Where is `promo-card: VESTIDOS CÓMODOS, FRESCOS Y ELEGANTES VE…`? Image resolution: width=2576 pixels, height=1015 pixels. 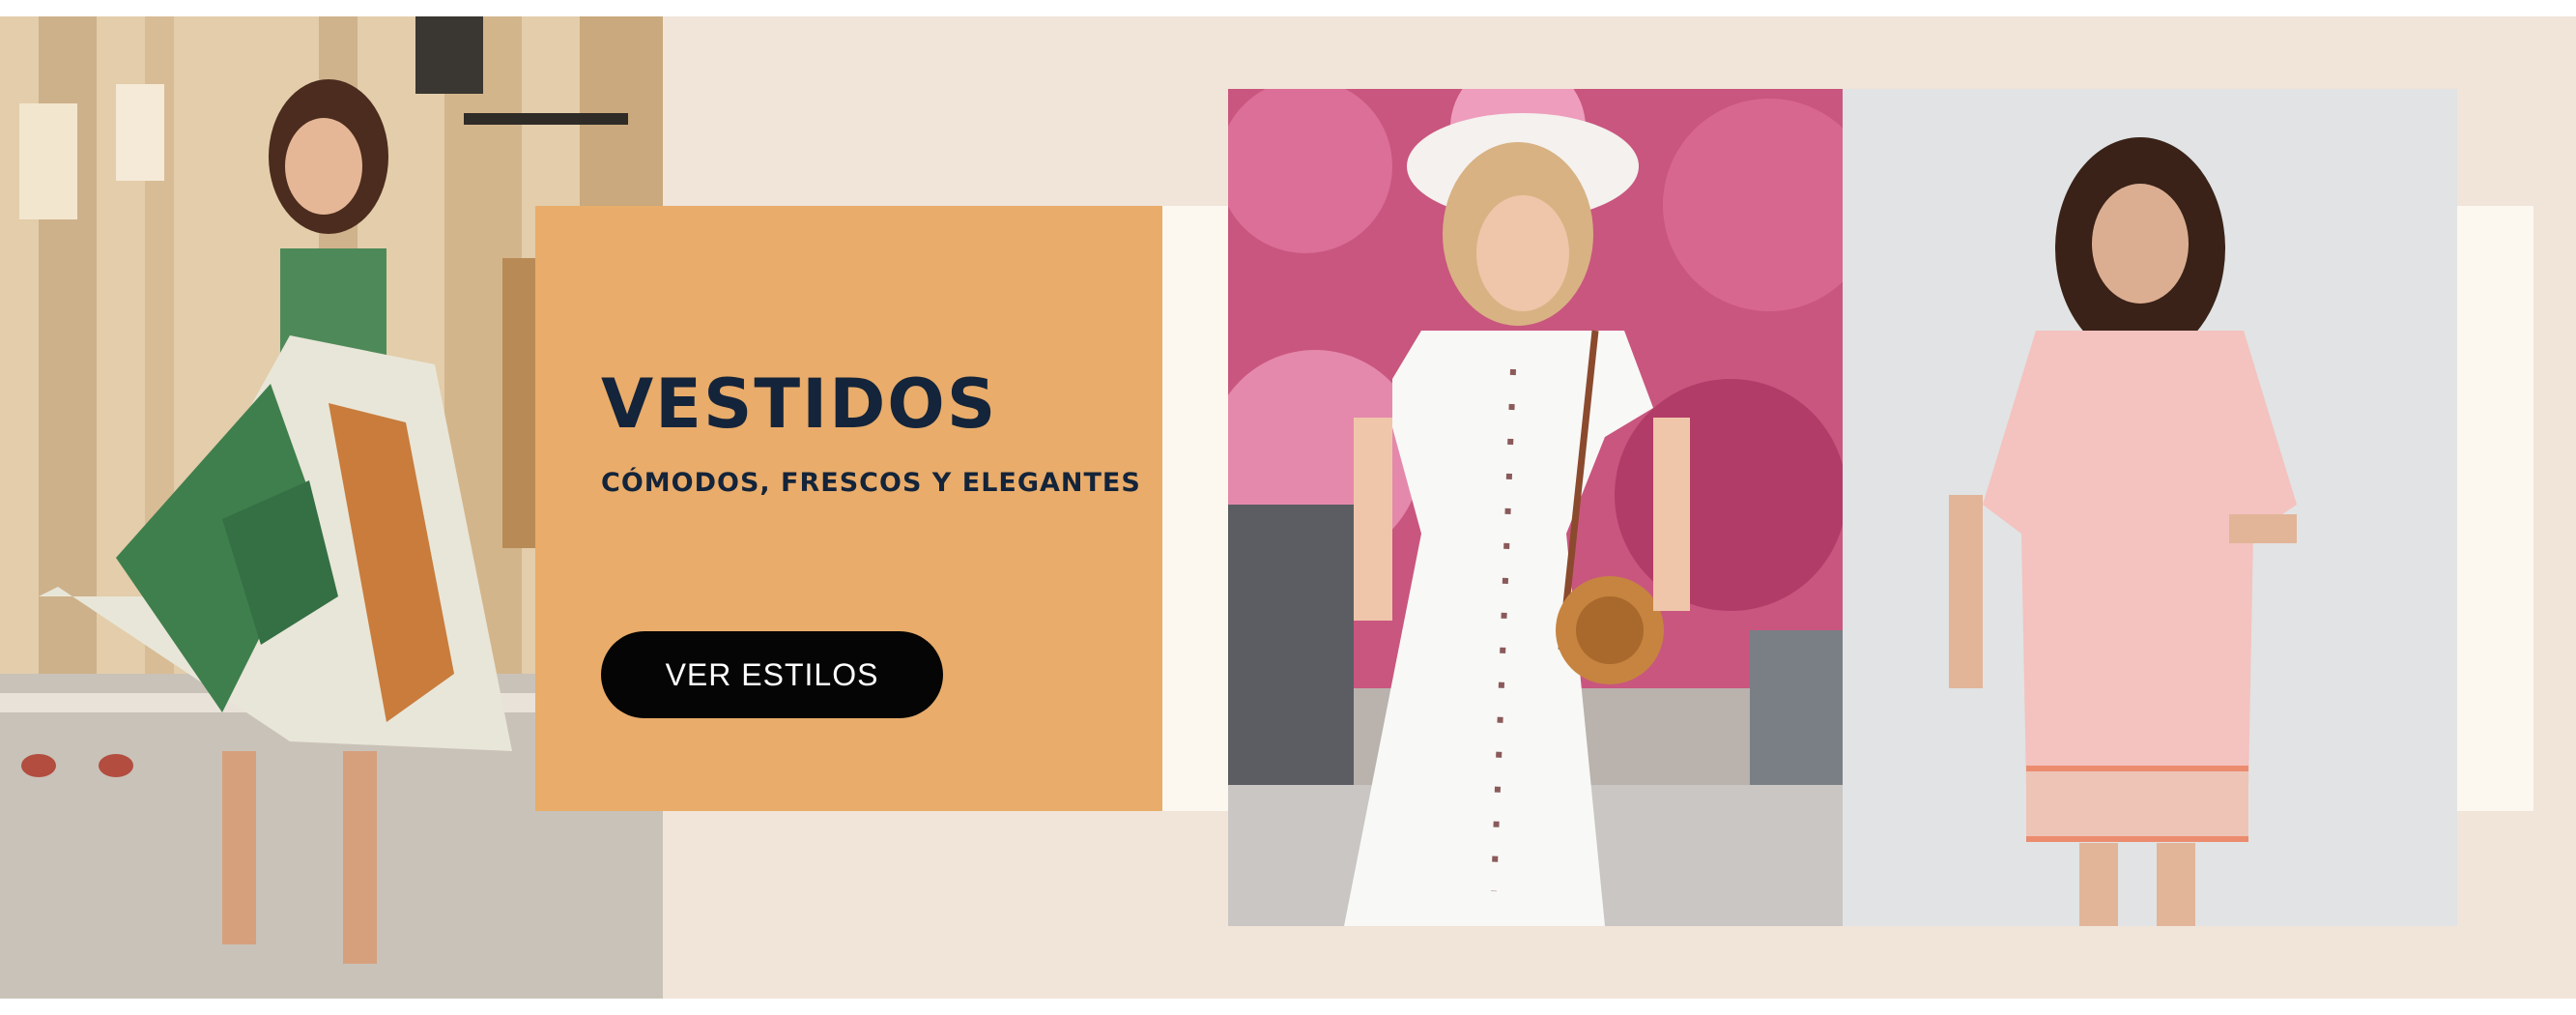
promo-card: VESTIDOS CÓMODOS, FRESCOS Y ELEGANTES VE… is located at coordinates (849, 508).